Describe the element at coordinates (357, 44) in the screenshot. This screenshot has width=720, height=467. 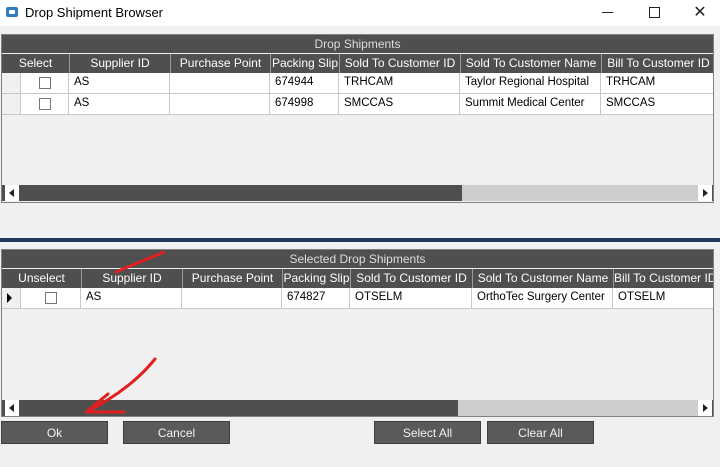
I see `grid-caption: Drop Shipments` at that location.